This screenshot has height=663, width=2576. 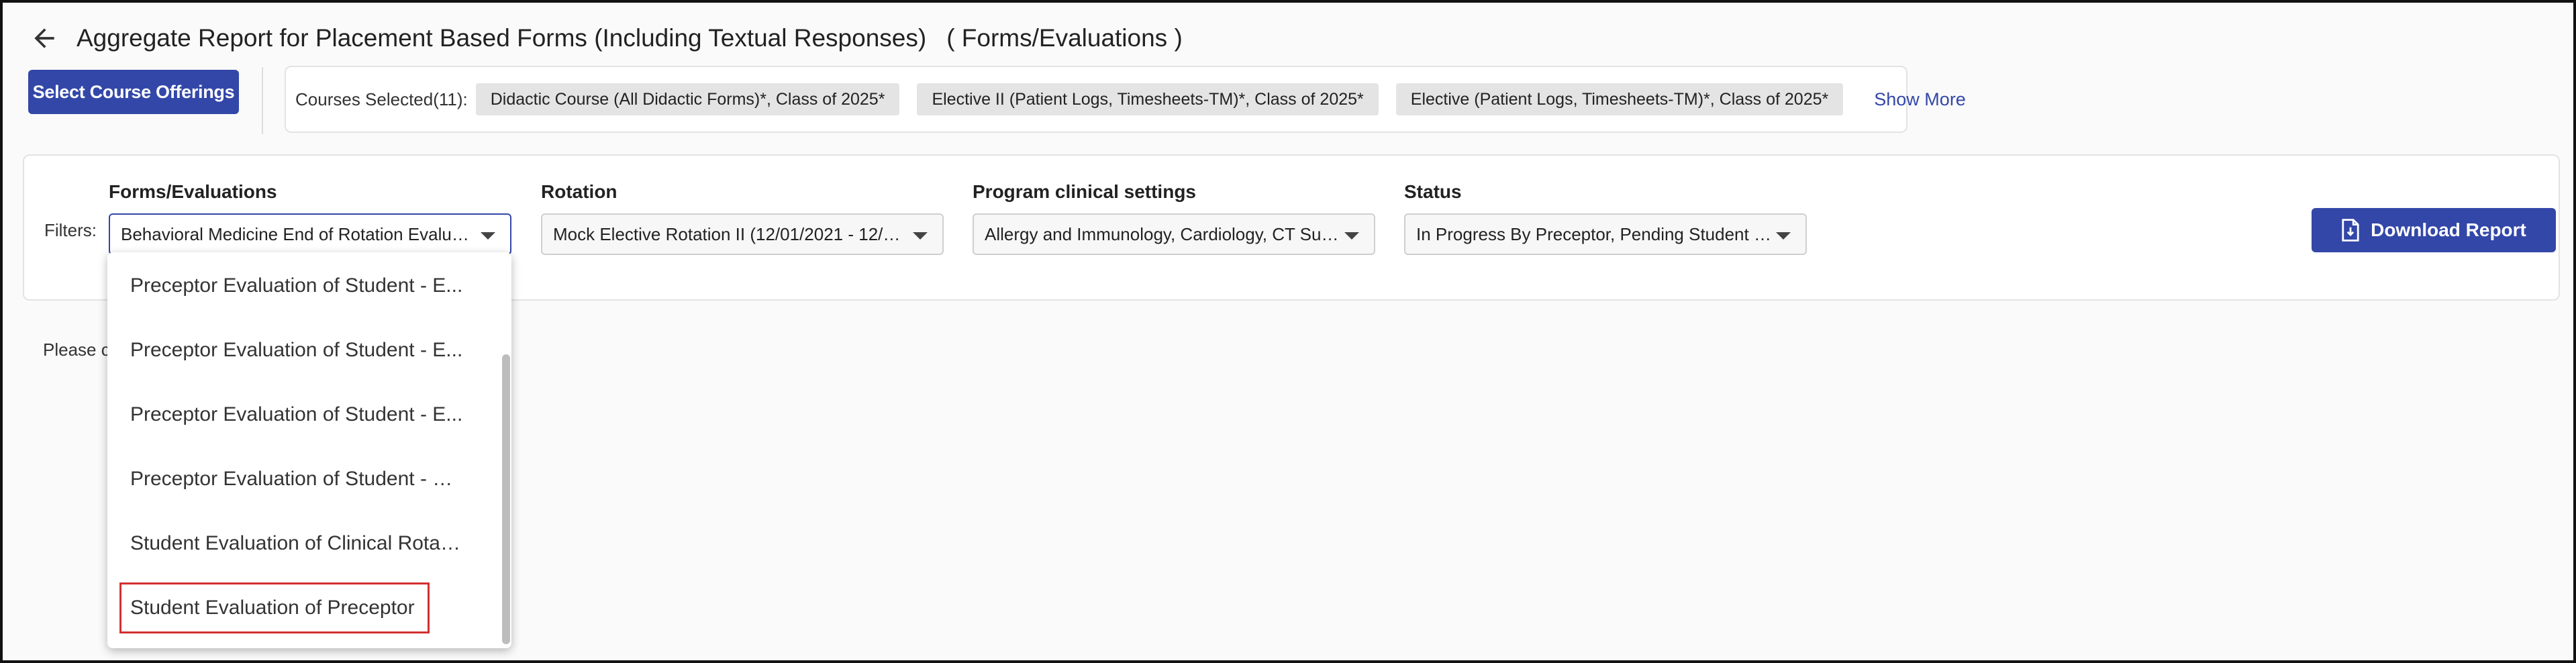 I want to click on select-course-offerings-button: Select Course Offerings, so click(x=133, y=92).